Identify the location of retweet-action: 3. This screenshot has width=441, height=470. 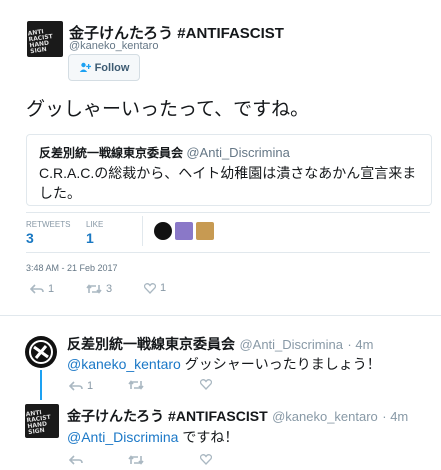
(99, 289).